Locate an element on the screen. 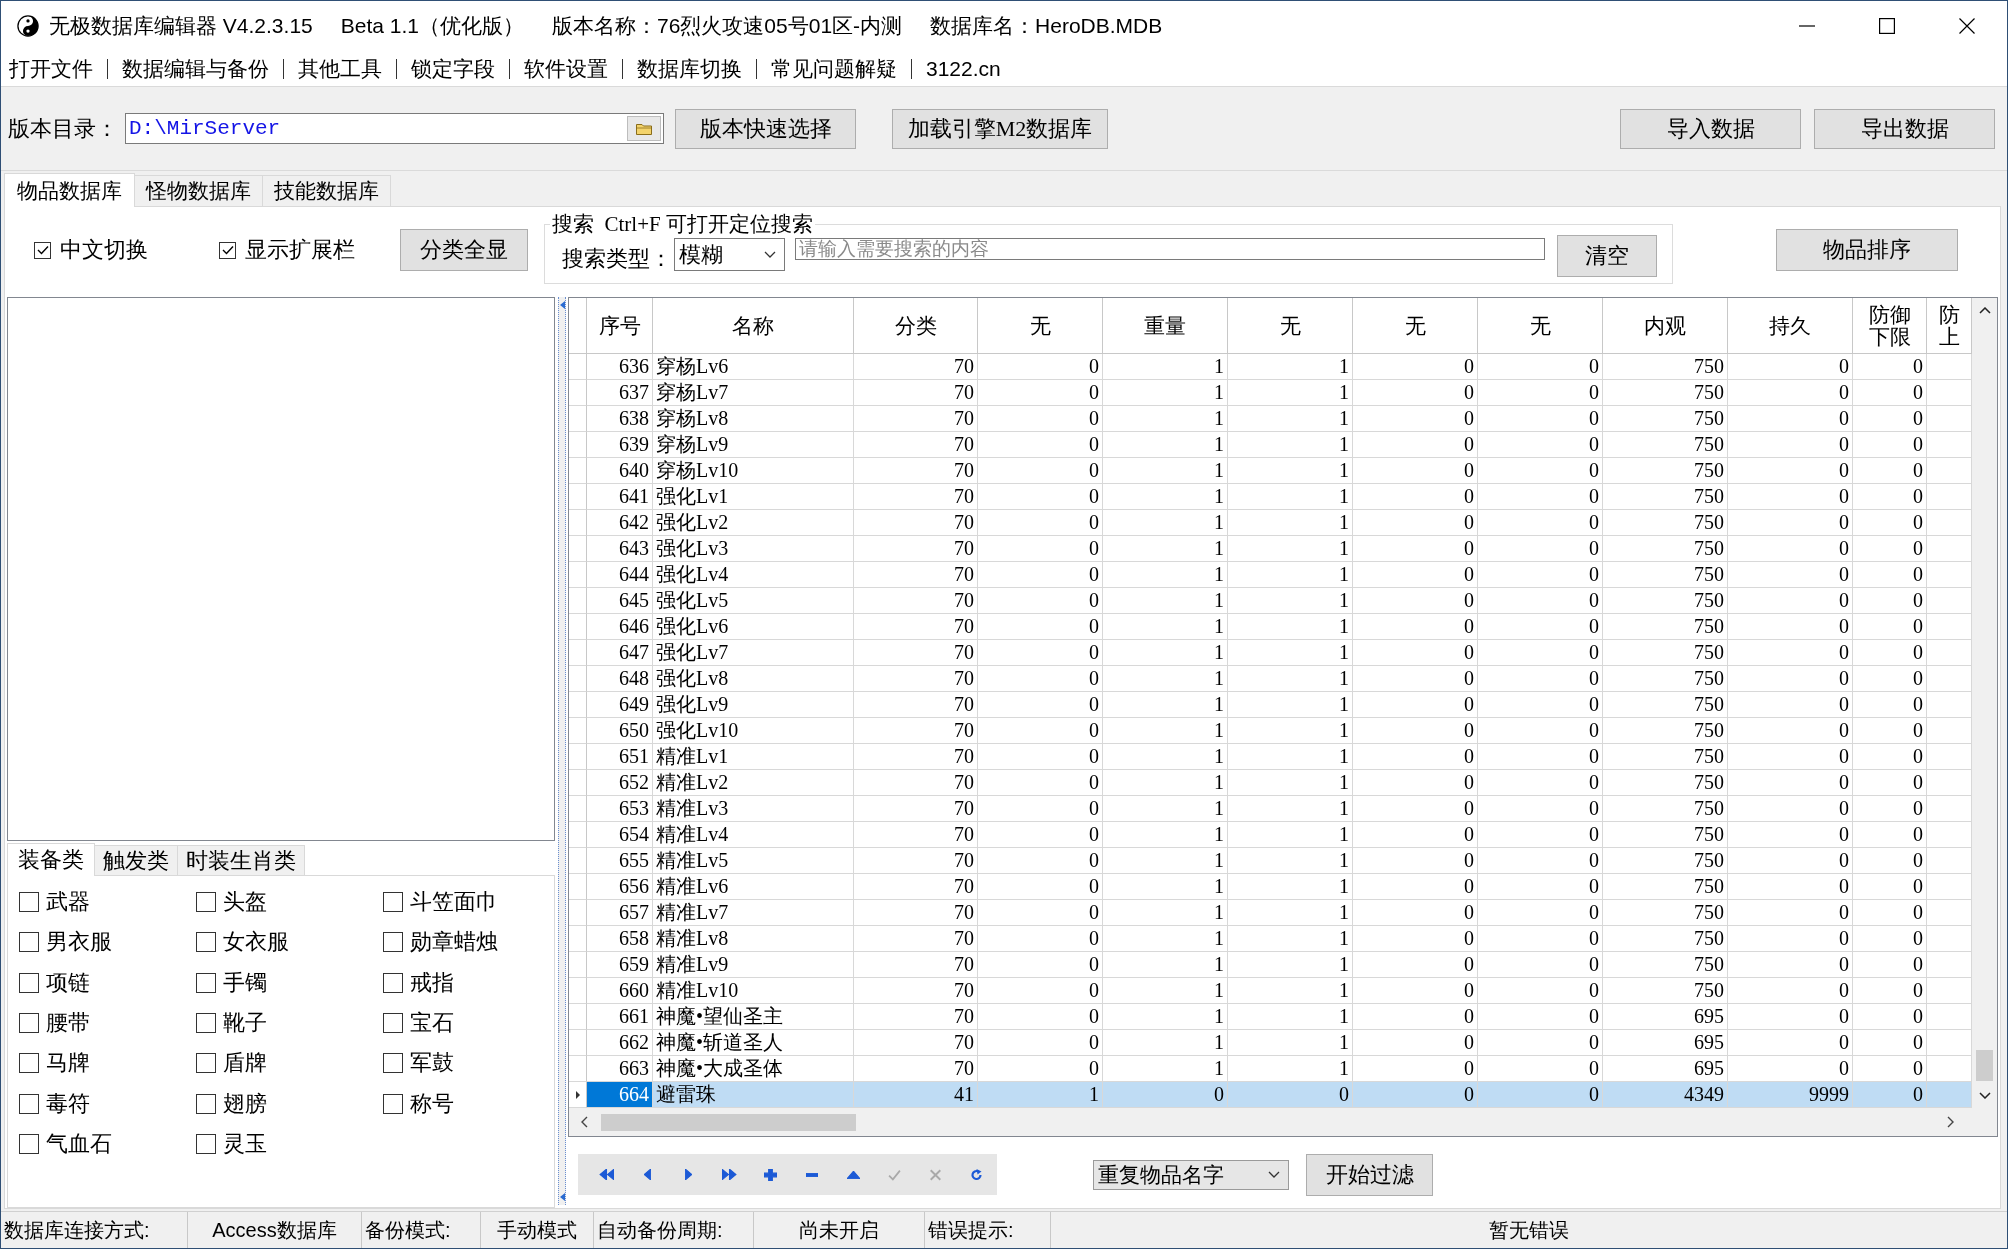 This screenshot has width=2008, height=1249. table-row: 655 精准Lv5 70 0 1 1 0 0 750 0 0 is located at coordinates (1270, 861).